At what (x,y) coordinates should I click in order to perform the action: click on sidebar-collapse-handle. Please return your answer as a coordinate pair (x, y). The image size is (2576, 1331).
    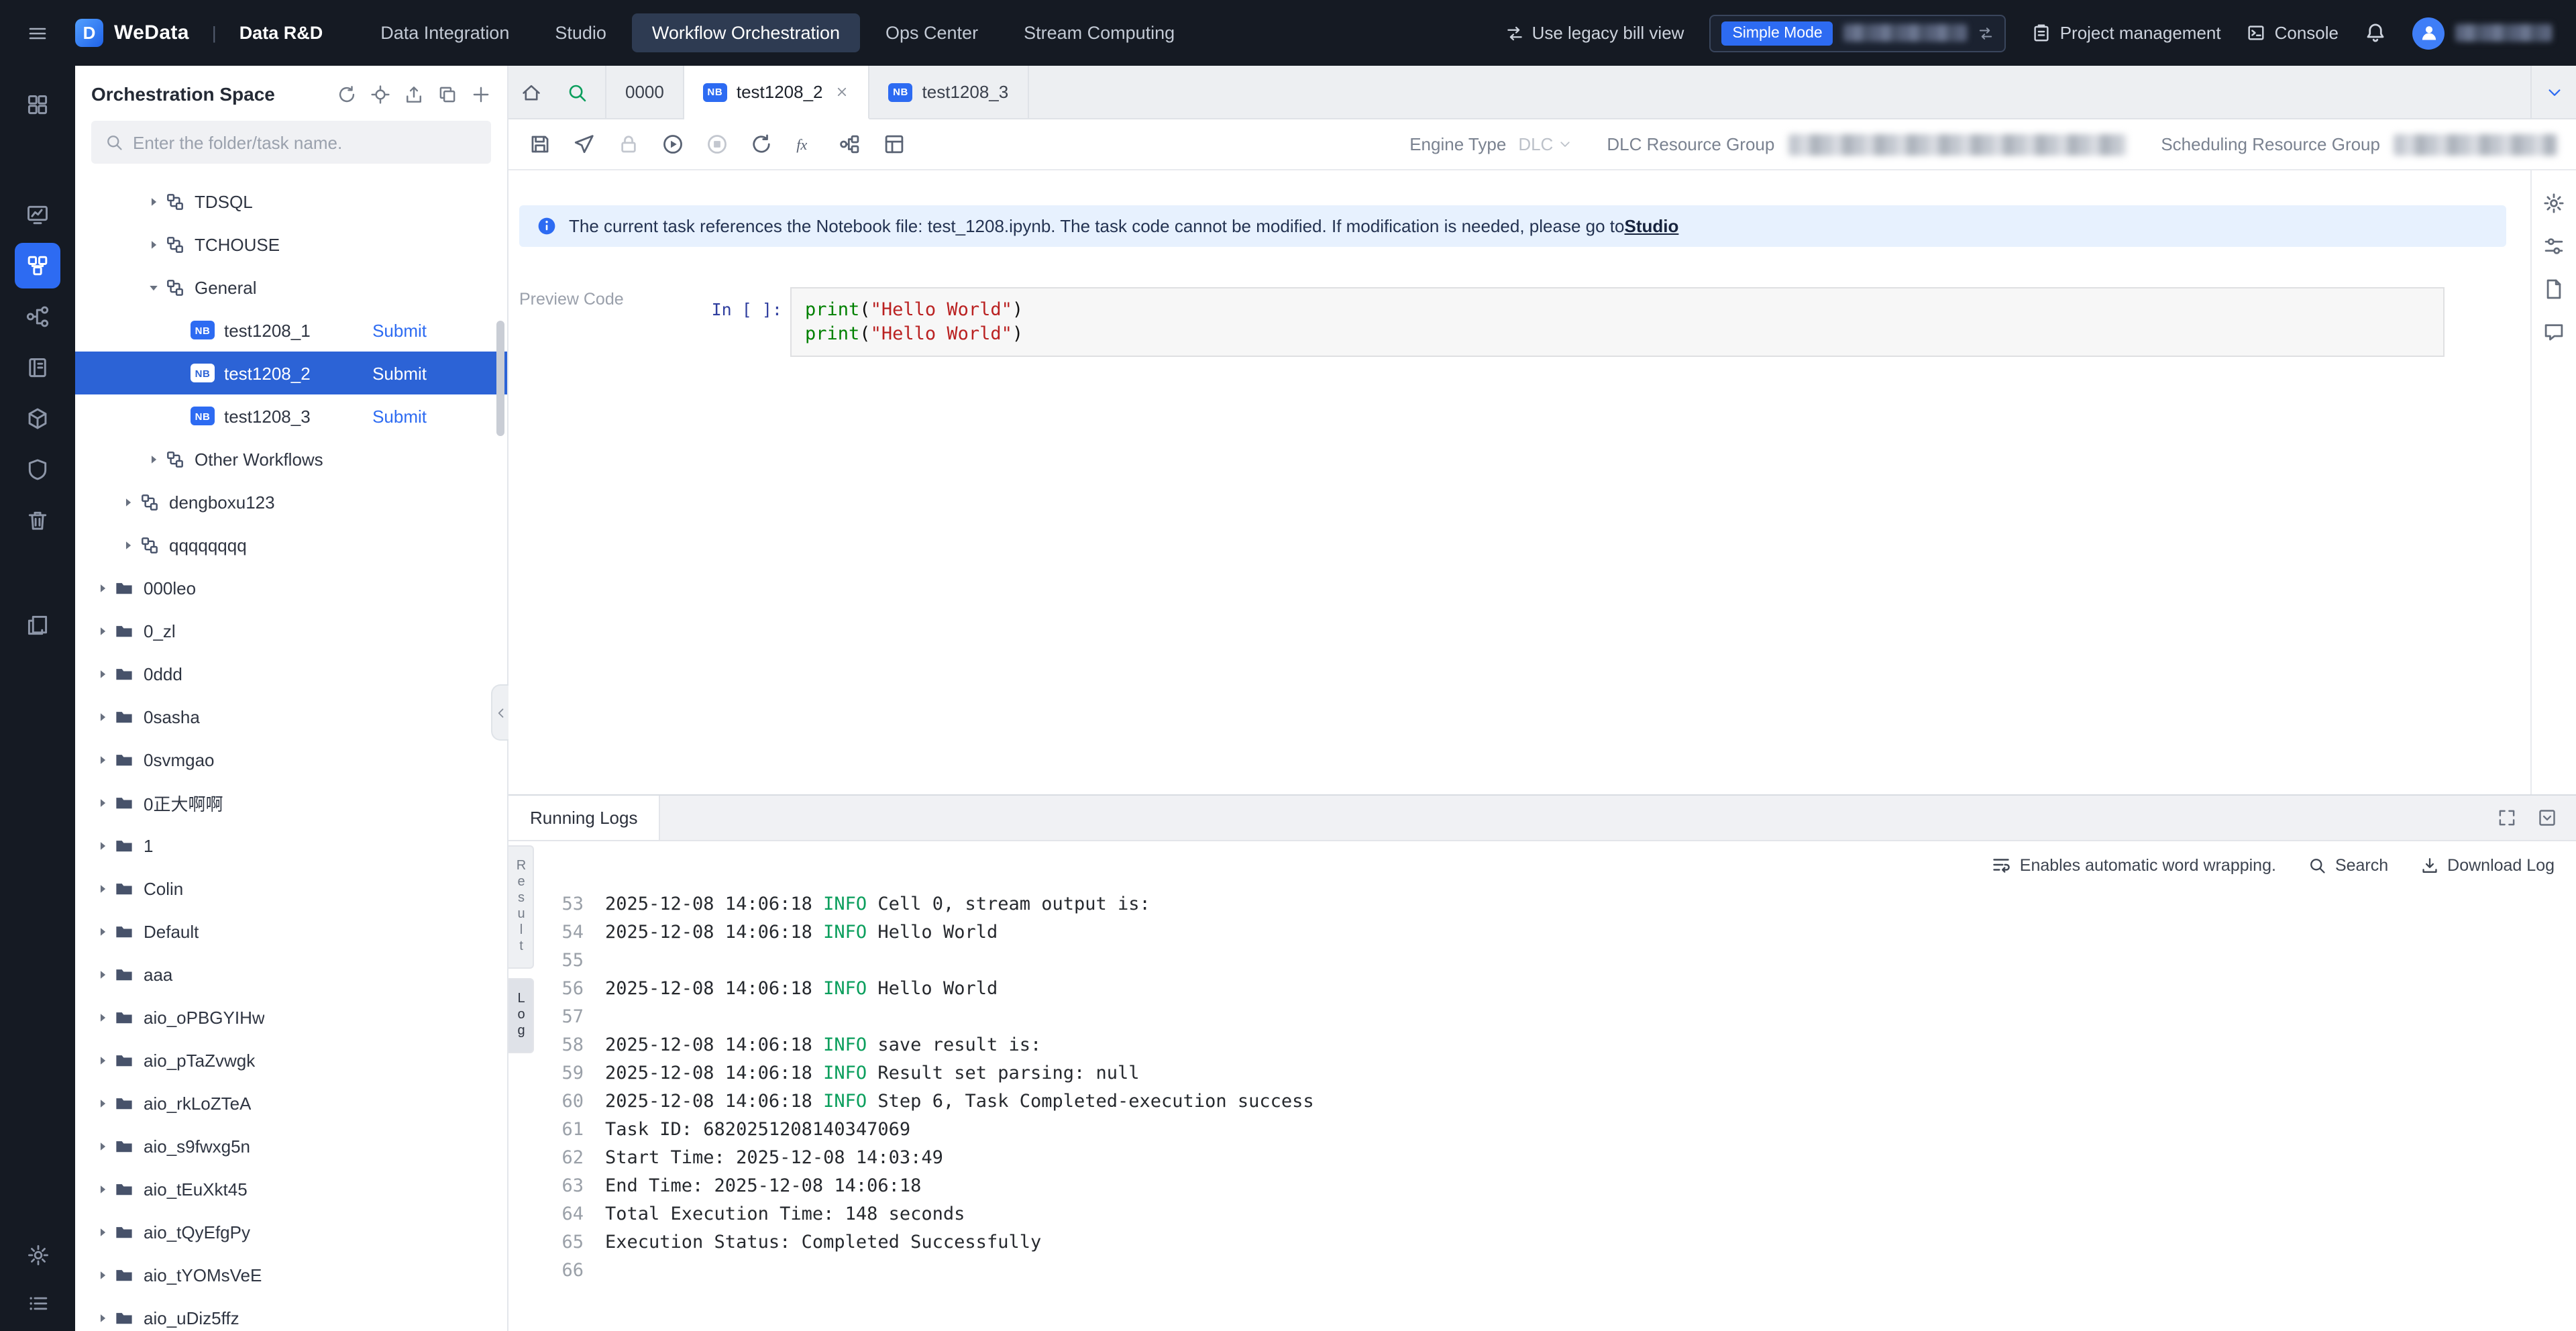
    Looking at the image, I should click on (499, 712).